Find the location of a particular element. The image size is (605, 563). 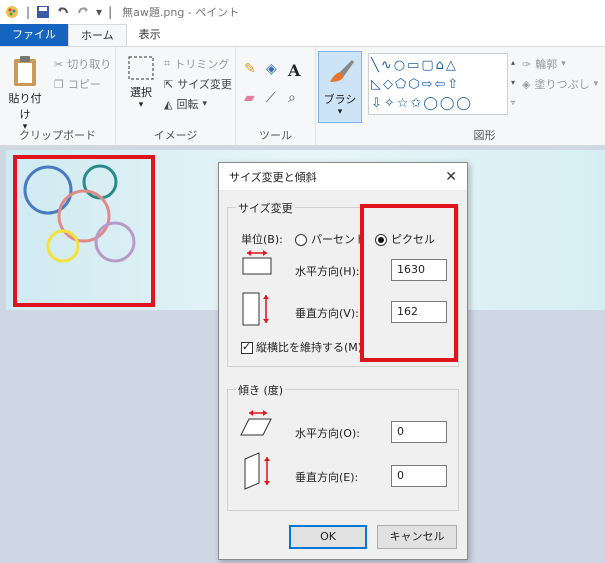

paste-label: 貼り付け is located at coordinates (25, 106).